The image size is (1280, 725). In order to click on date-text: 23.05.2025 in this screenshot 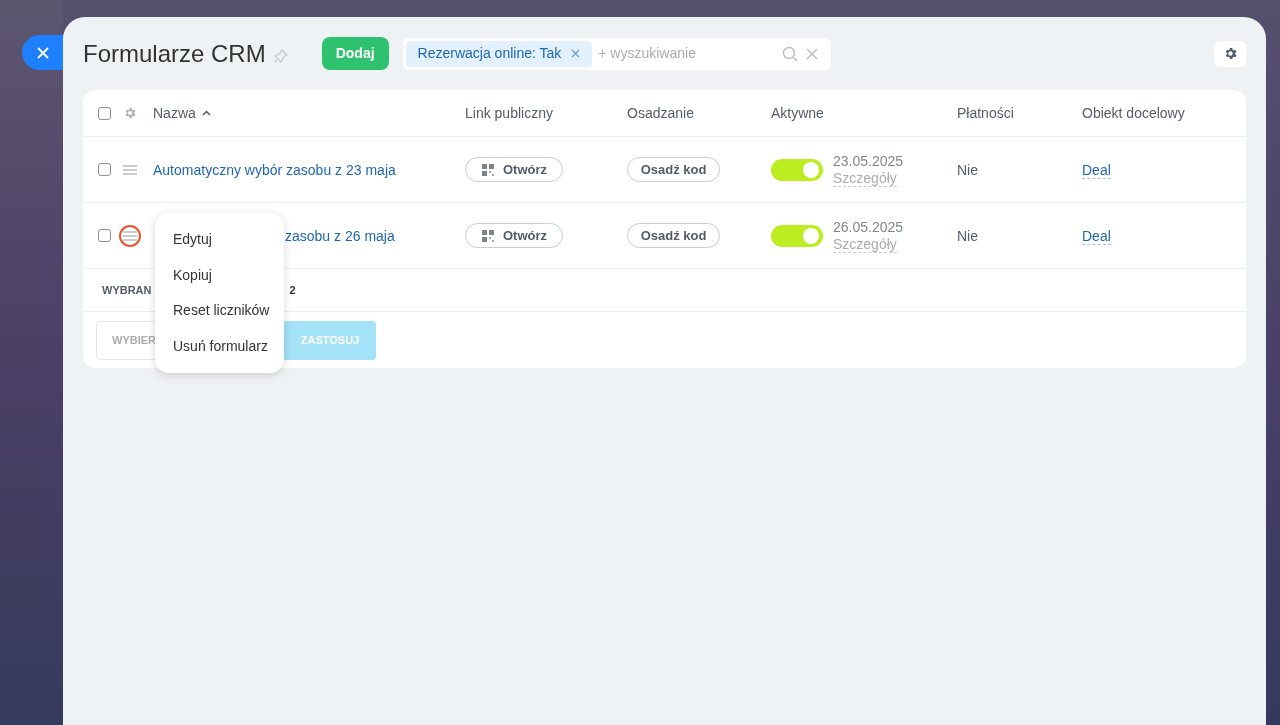, I will do `click(868, 161)`.